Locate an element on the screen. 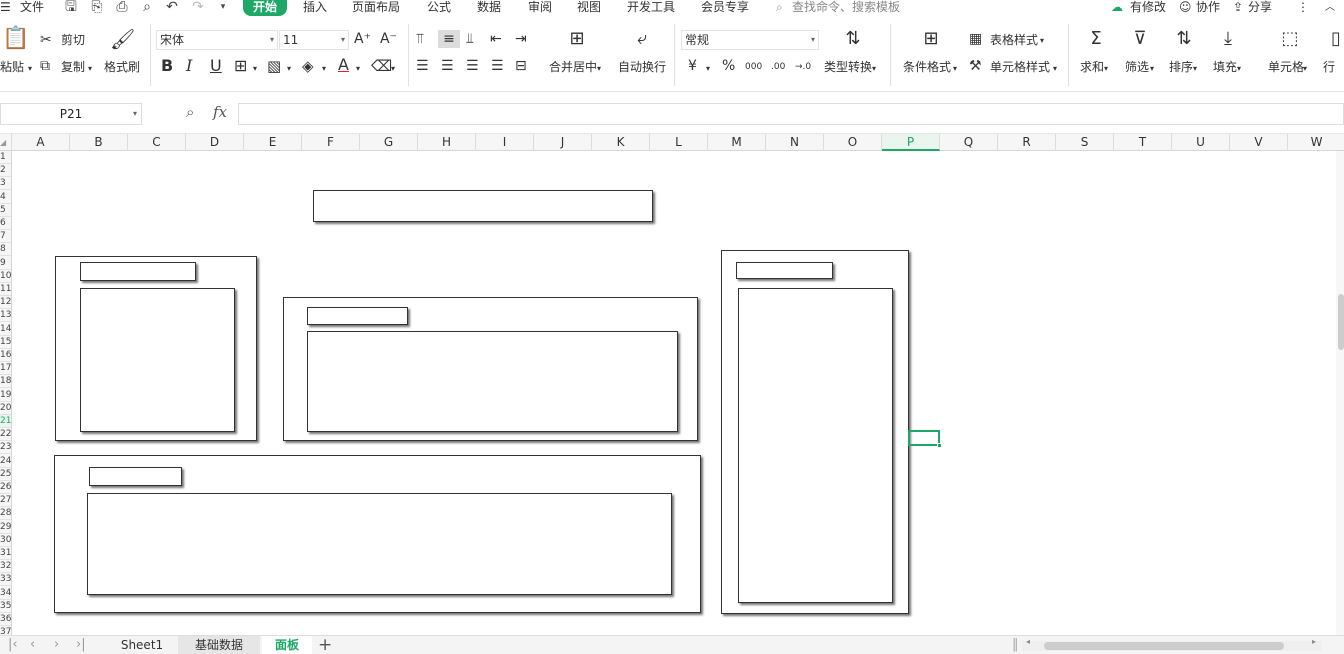 This screenshot has width=1344, height=654. cells-button: 单元格 is located at coordinates (1286, 67).